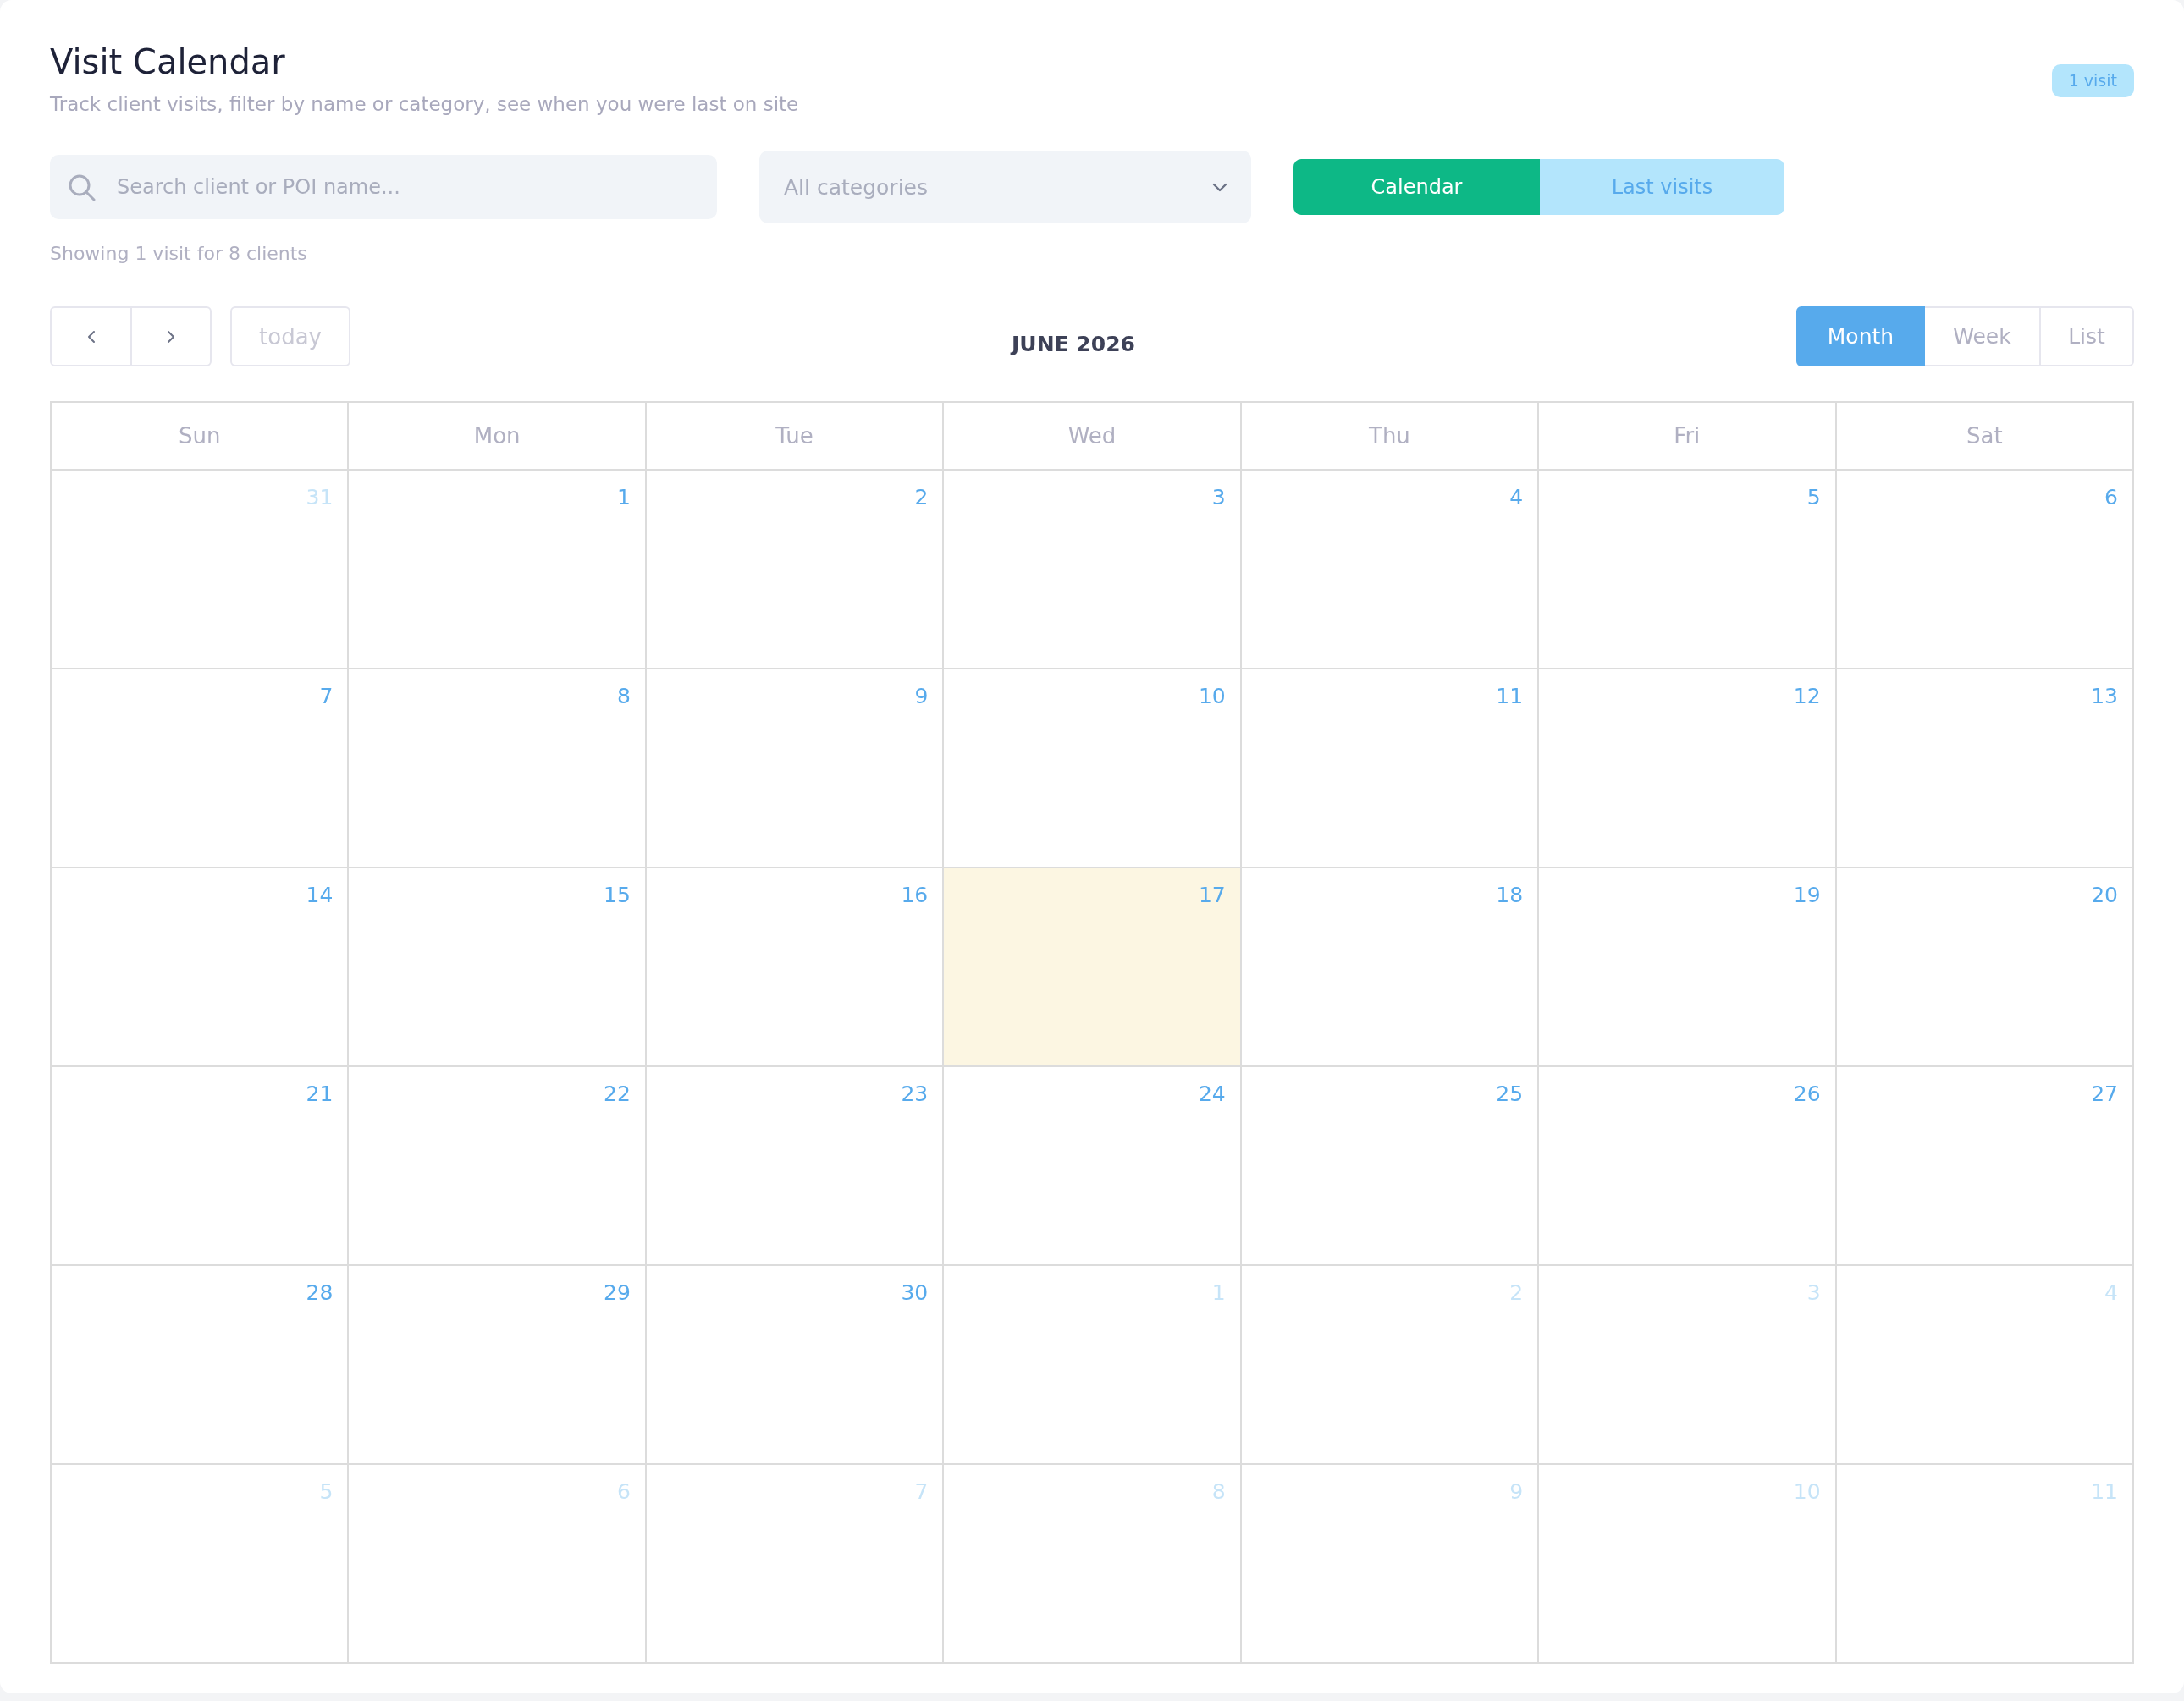 The image size is (2184, 1701). Describe the element at coordinates (1688, 967) in the screenshot. I see `day-cell: 19` at that location.